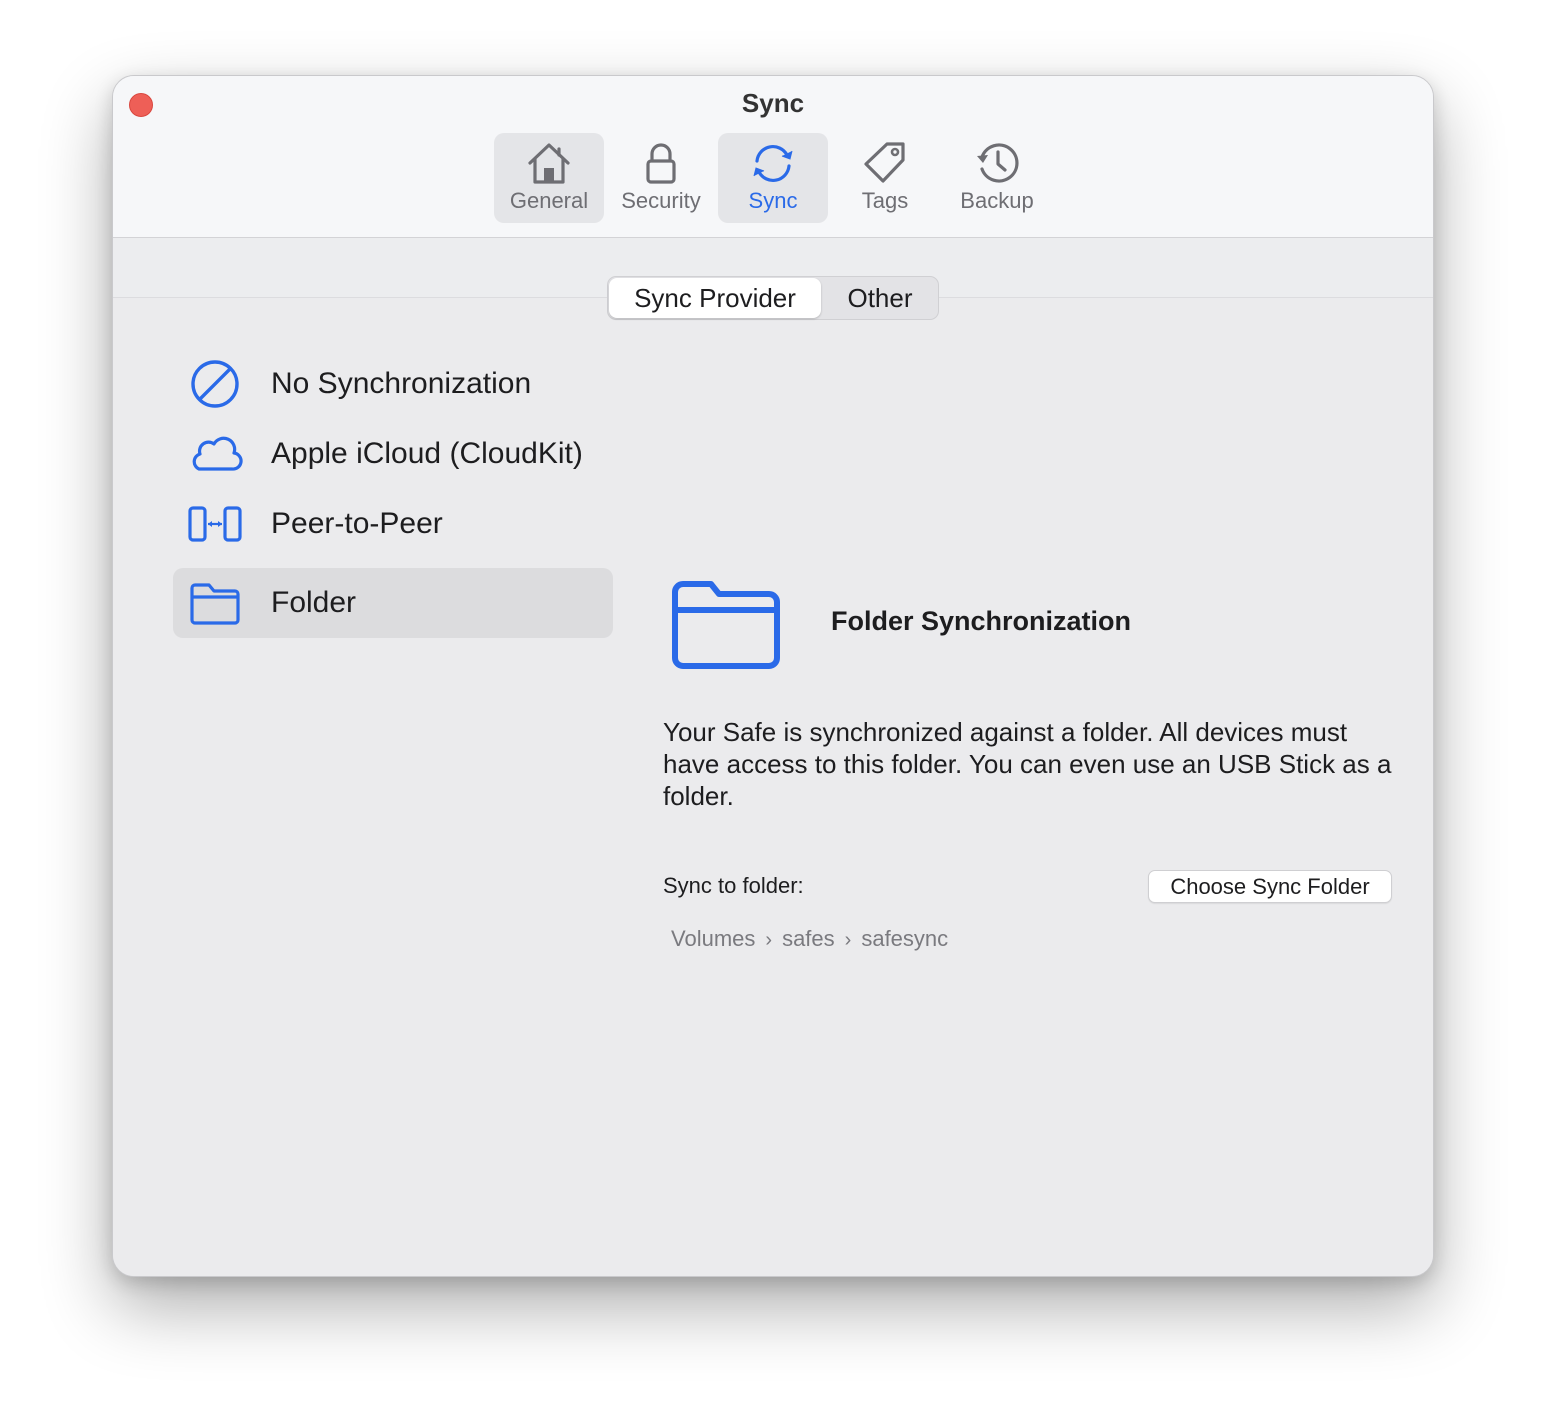 This screenshot has height=1424, width=1544. I want to click on house-icon, so click(549, 163).